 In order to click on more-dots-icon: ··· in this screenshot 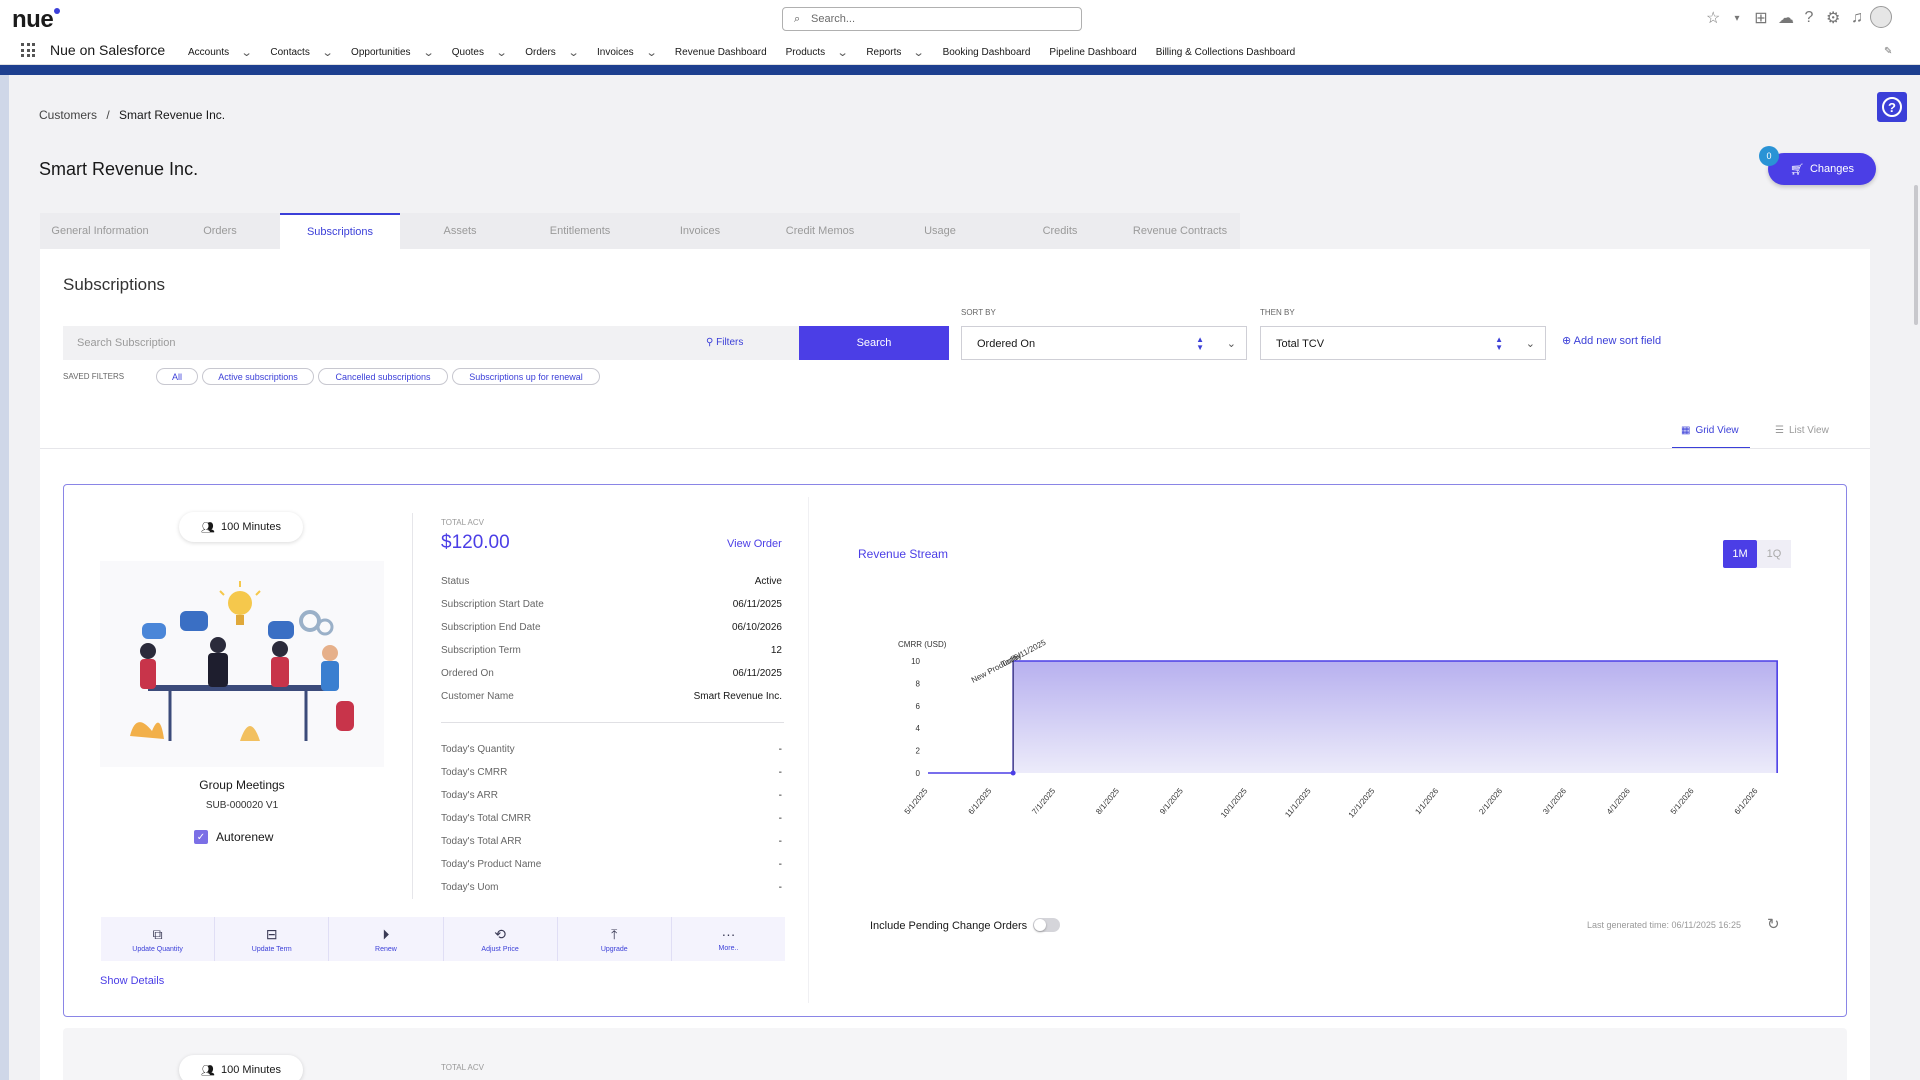, I will do `click(728, 934)`.